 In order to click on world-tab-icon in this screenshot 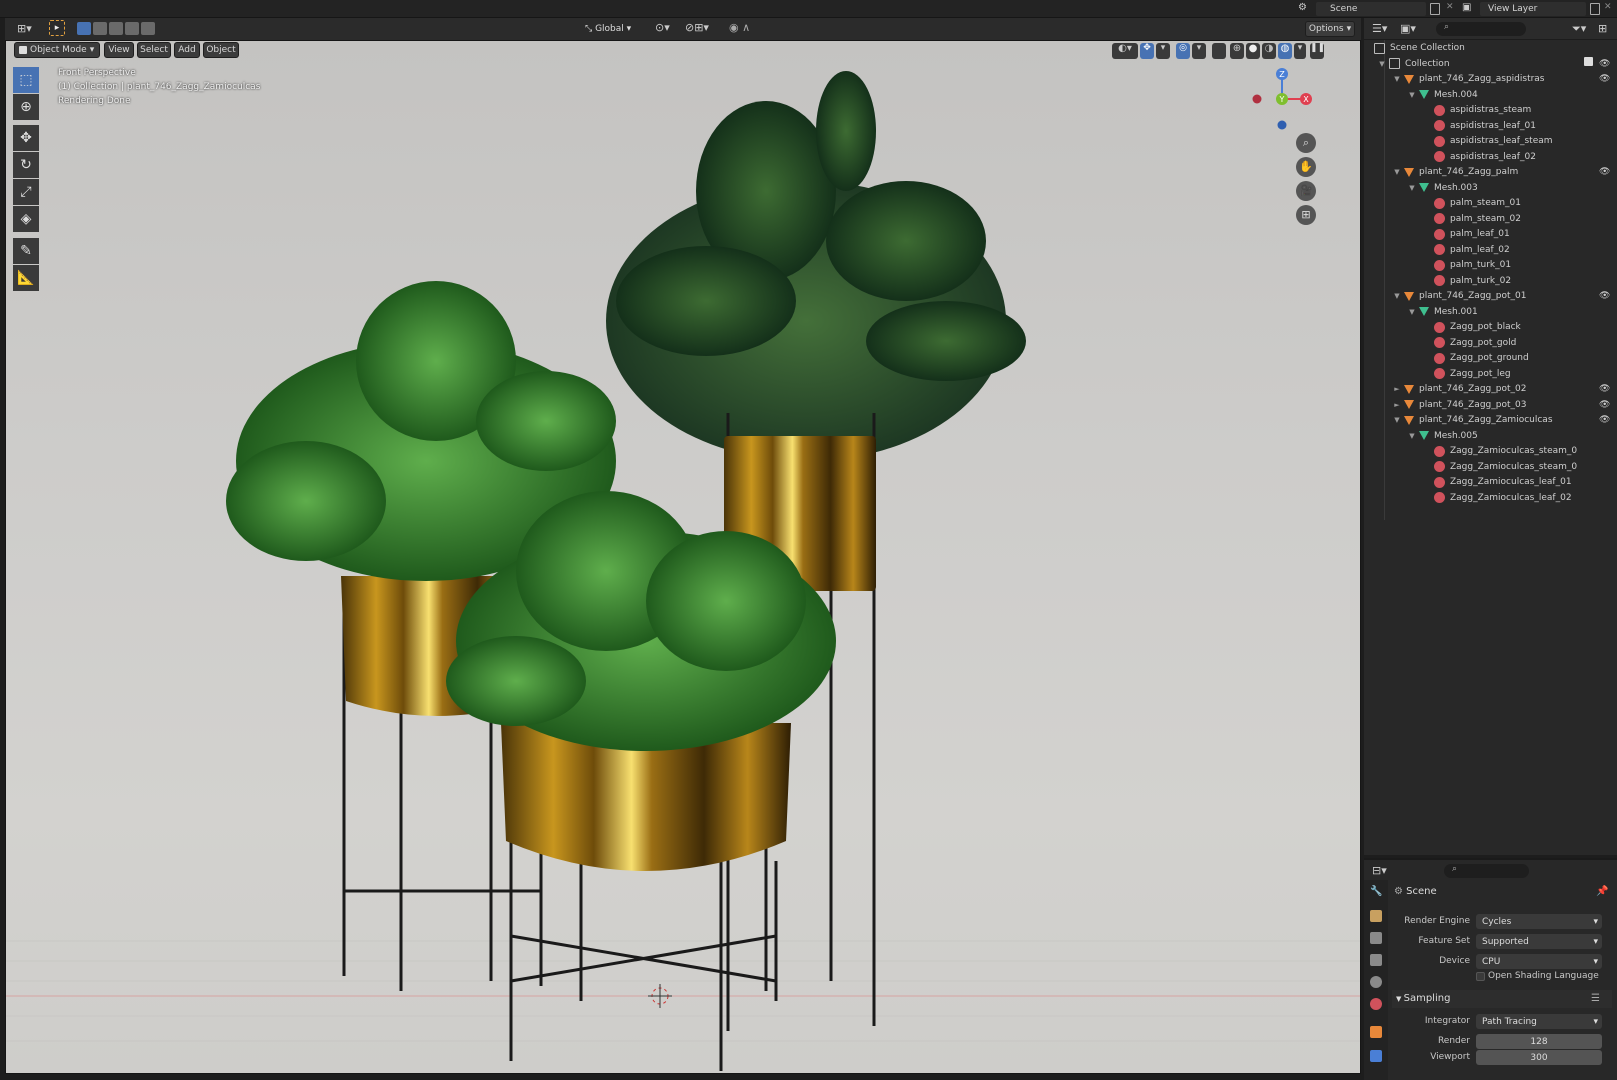, I will do `click(1376, 1004)`.